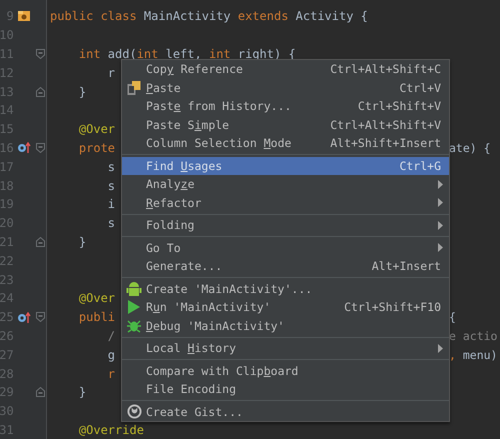  What do you see at coordinates (470, 147) in the screenshot?
I see `code-line: ate) {` at bounding box center [470, 147].